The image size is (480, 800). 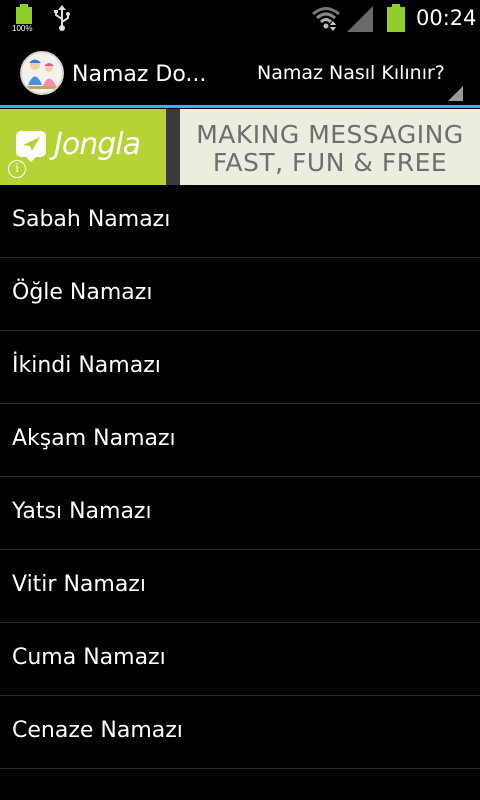 I want to click on ad-headline: MAKING MESSAGING, so click(x=330, y=134).